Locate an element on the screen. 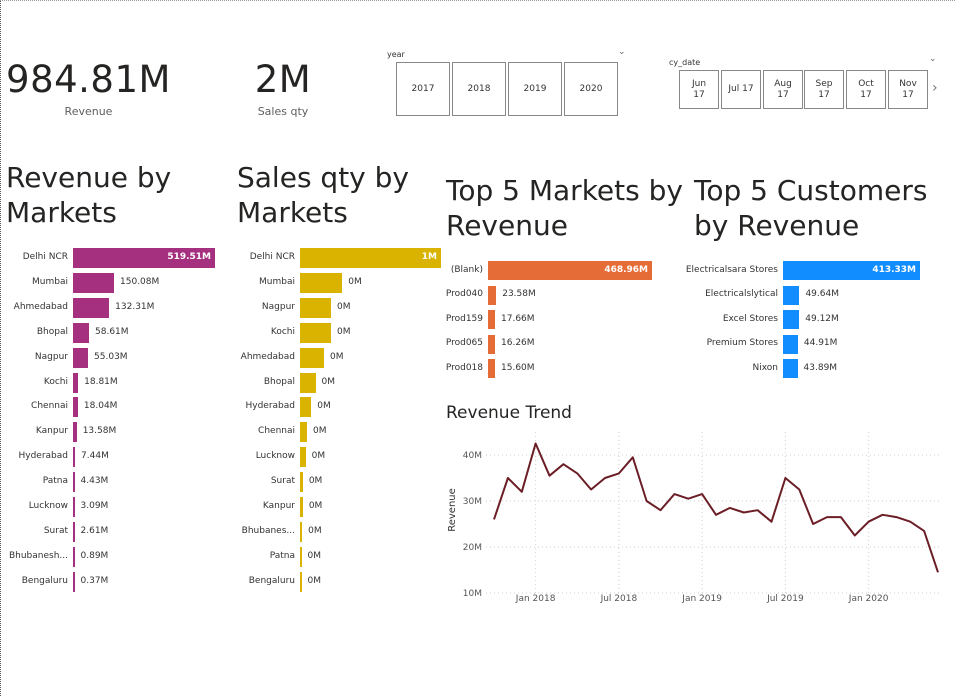 Image resolution: width=955 pixels, height=696 pixels. date-option-aug-17: Aug 17 is located at coordinates (783, 89).